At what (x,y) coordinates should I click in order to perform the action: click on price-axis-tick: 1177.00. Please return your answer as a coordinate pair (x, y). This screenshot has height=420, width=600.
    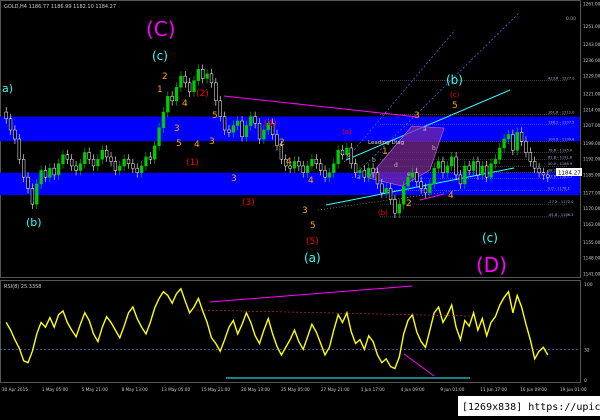
    Looking at the image, I should click on (591, 192).